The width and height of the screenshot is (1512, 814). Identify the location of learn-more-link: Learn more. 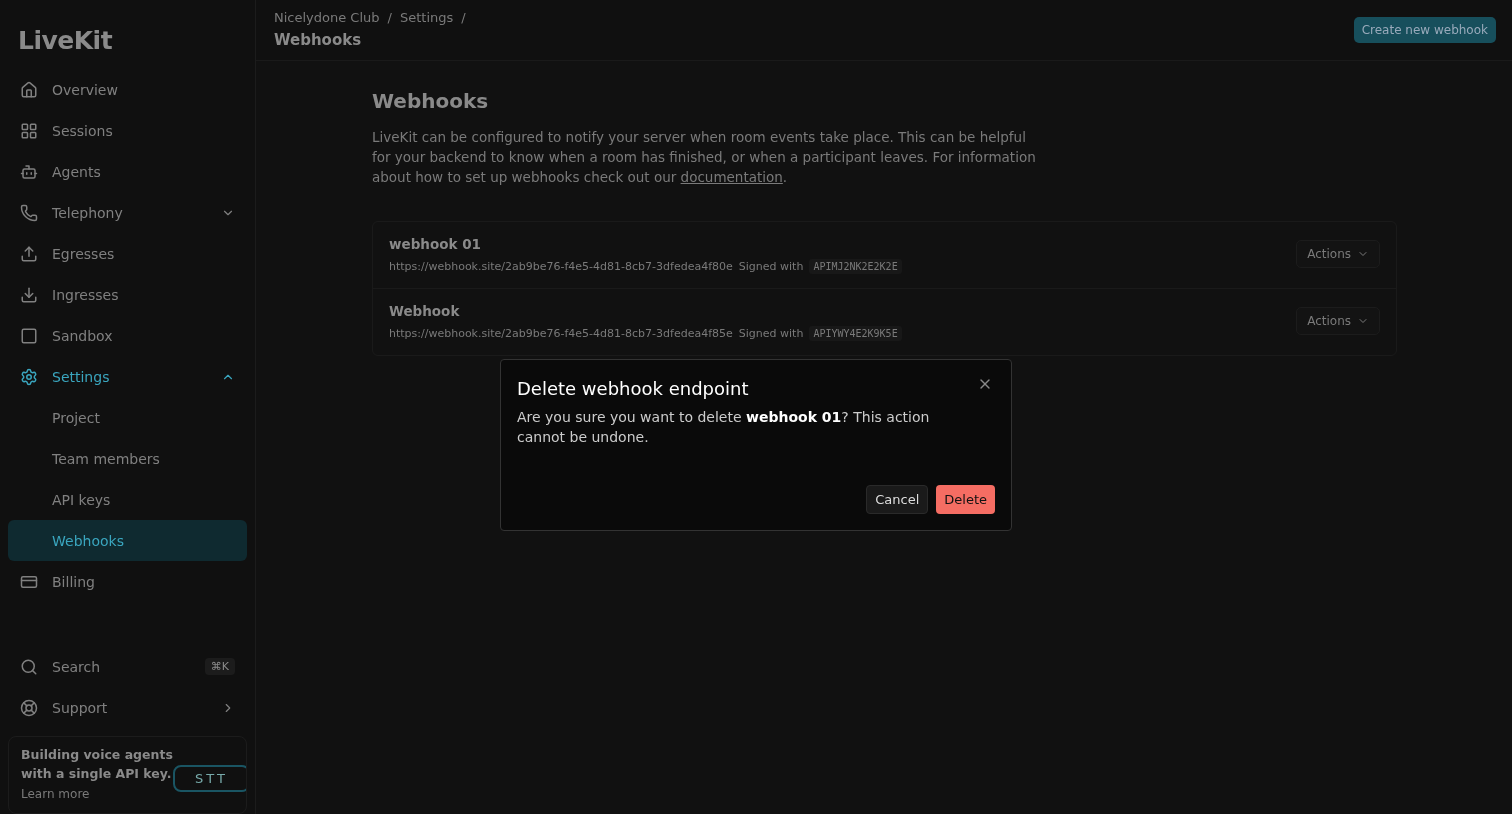
(55, 794).